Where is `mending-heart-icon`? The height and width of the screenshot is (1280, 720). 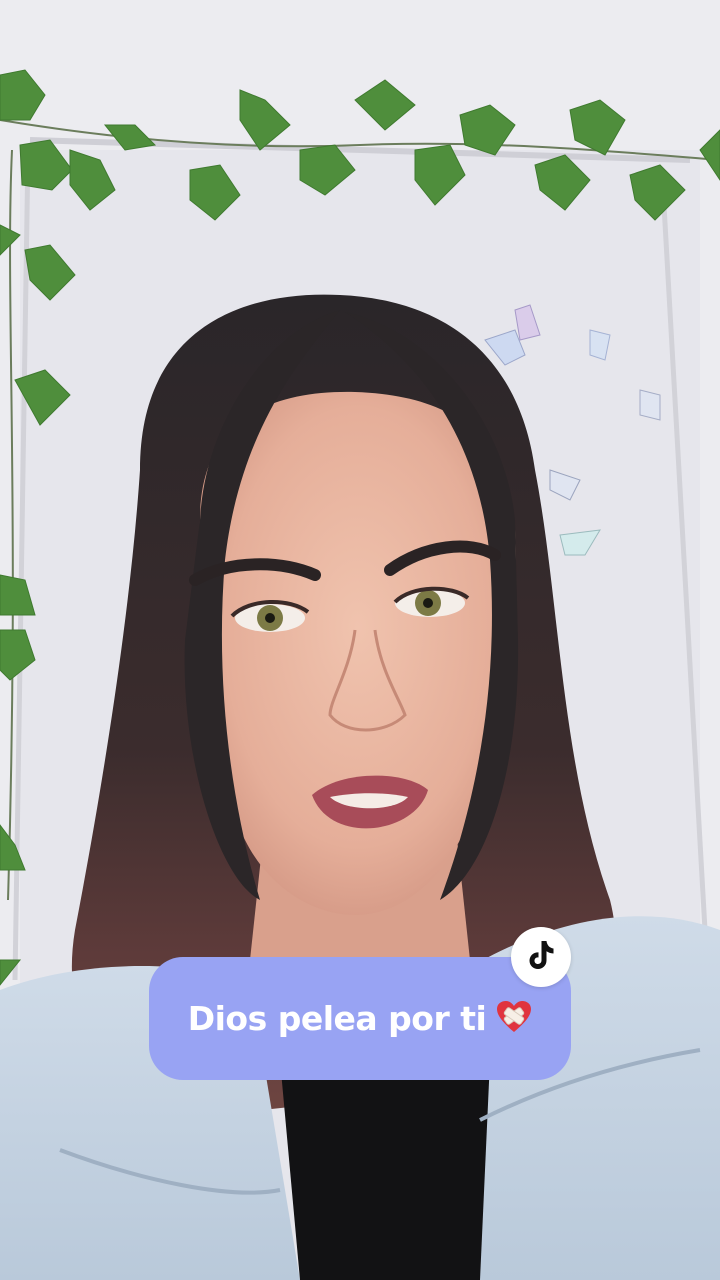
mending-heart-icon is located at coordinates (514, 1019).